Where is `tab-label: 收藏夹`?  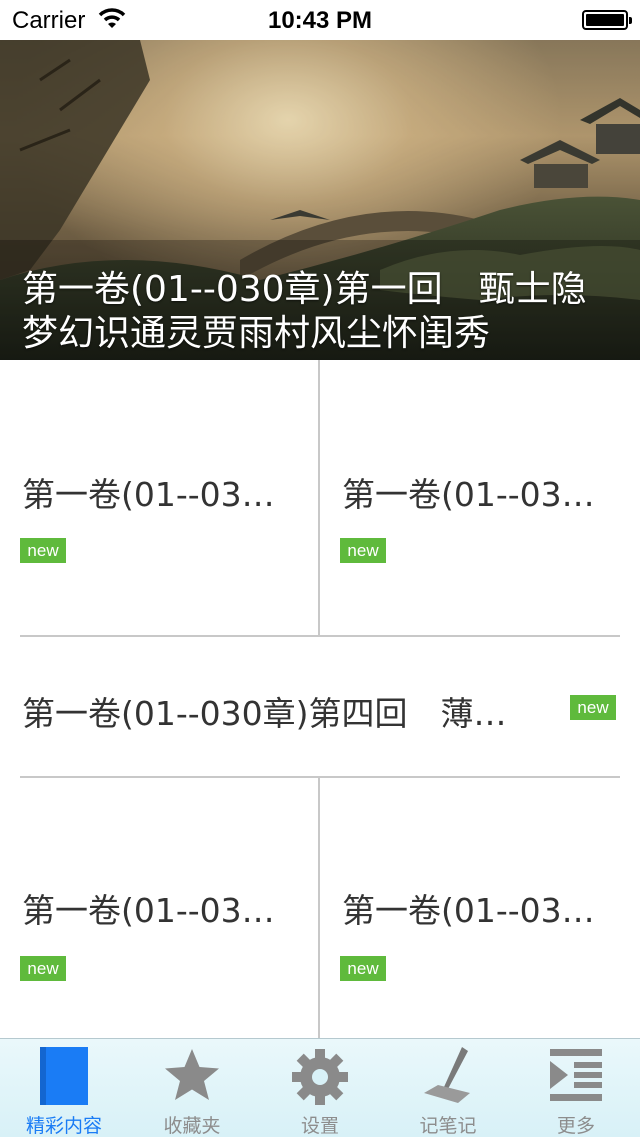
tab-label: 收藏夹 is located at coordinates (192, 1126).